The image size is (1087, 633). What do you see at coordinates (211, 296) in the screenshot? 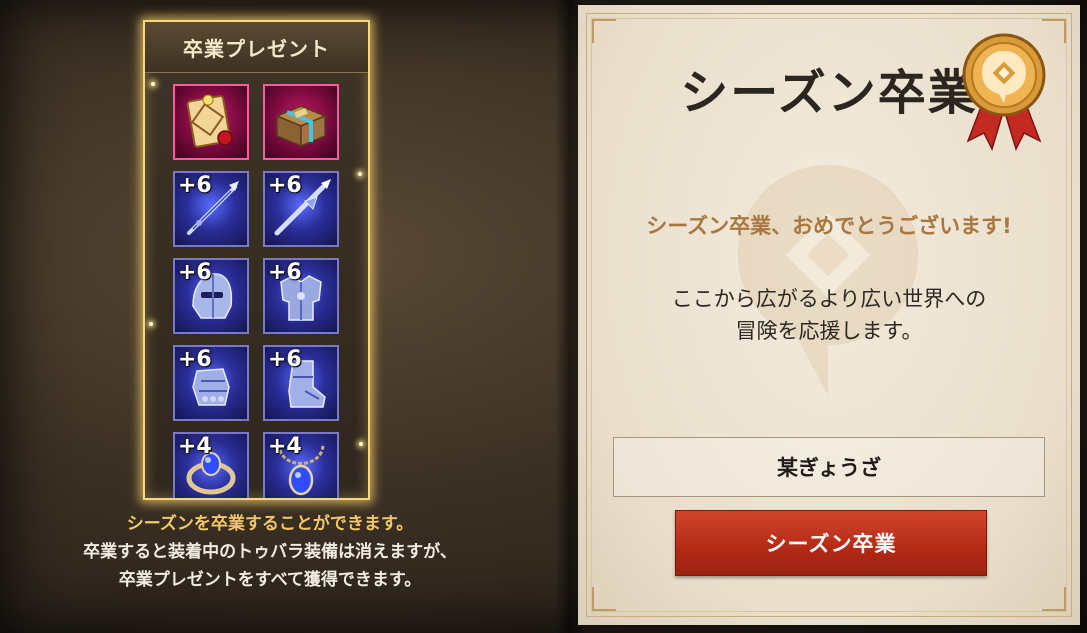
I see `gift-item-helmet: +6` at bounding box center [211, 296].